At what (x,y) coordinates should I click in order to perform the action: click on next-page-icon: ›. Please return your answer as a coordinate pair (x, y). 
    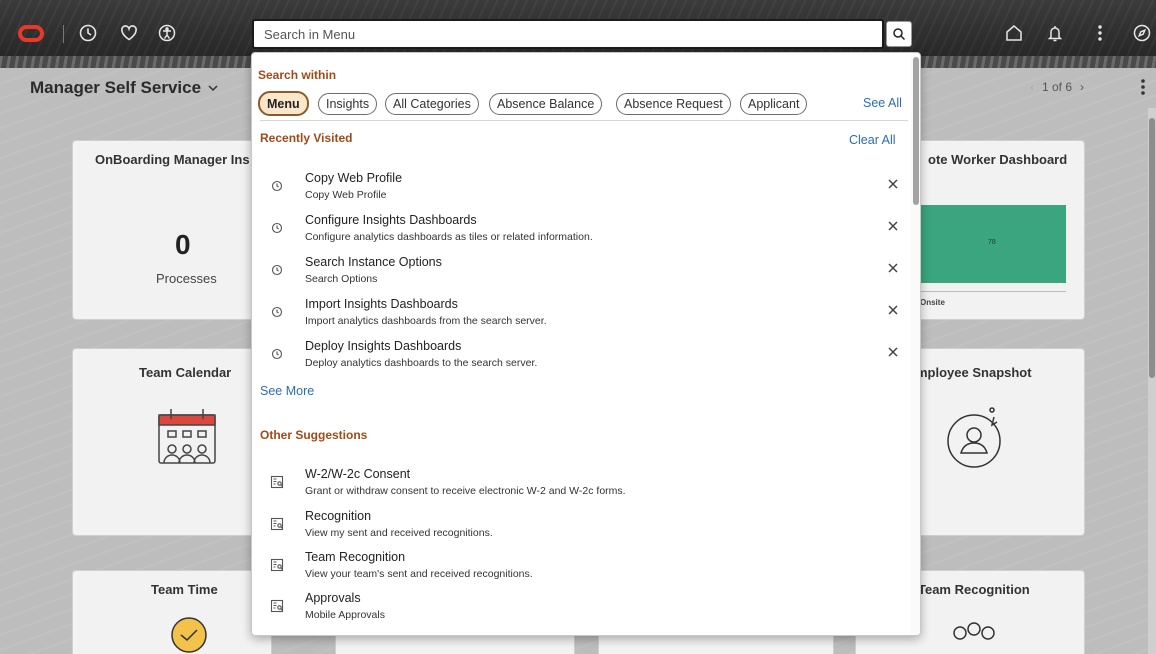
    Looking at the image, I should click on (1082, 87).